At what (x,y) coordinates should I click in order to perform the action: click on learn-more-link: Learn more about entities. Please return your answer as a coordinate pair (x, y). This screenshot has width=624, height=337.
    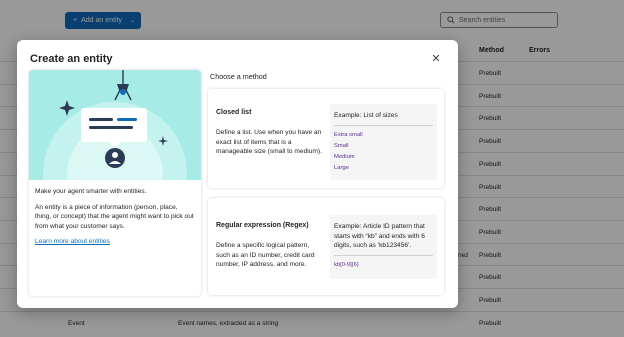
    Looking at the image, I should click on (72, 241).